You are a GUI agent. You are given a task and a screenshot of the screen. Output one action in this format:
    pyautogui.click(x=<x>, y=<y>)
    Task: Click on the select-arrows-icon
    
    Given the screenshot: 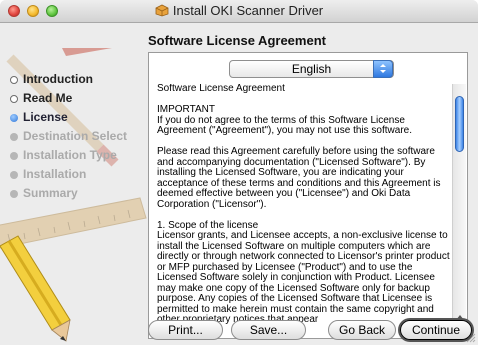 What is the action you would take?
    pyautogui.click(x=383, y=69)
    